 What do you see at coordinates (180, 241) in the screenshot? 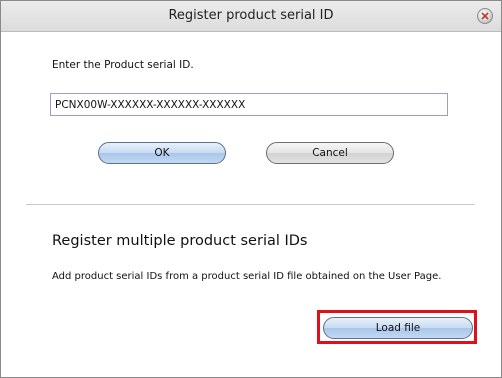
I see `multiple-serials-heading: Register multiple product serial IDs` at bounding box center [180, 241].